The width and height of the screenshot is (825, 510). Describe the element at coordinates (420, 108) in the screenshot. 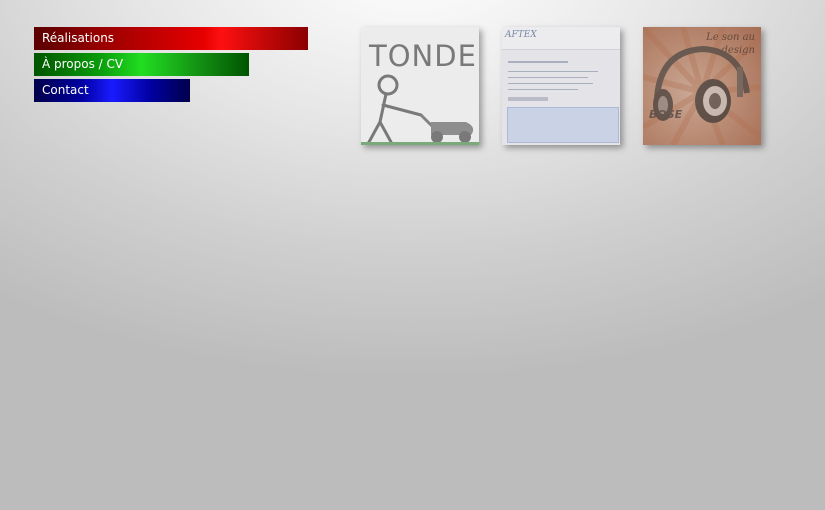

I see `lawnmower-stick-figure-icon` at that location.